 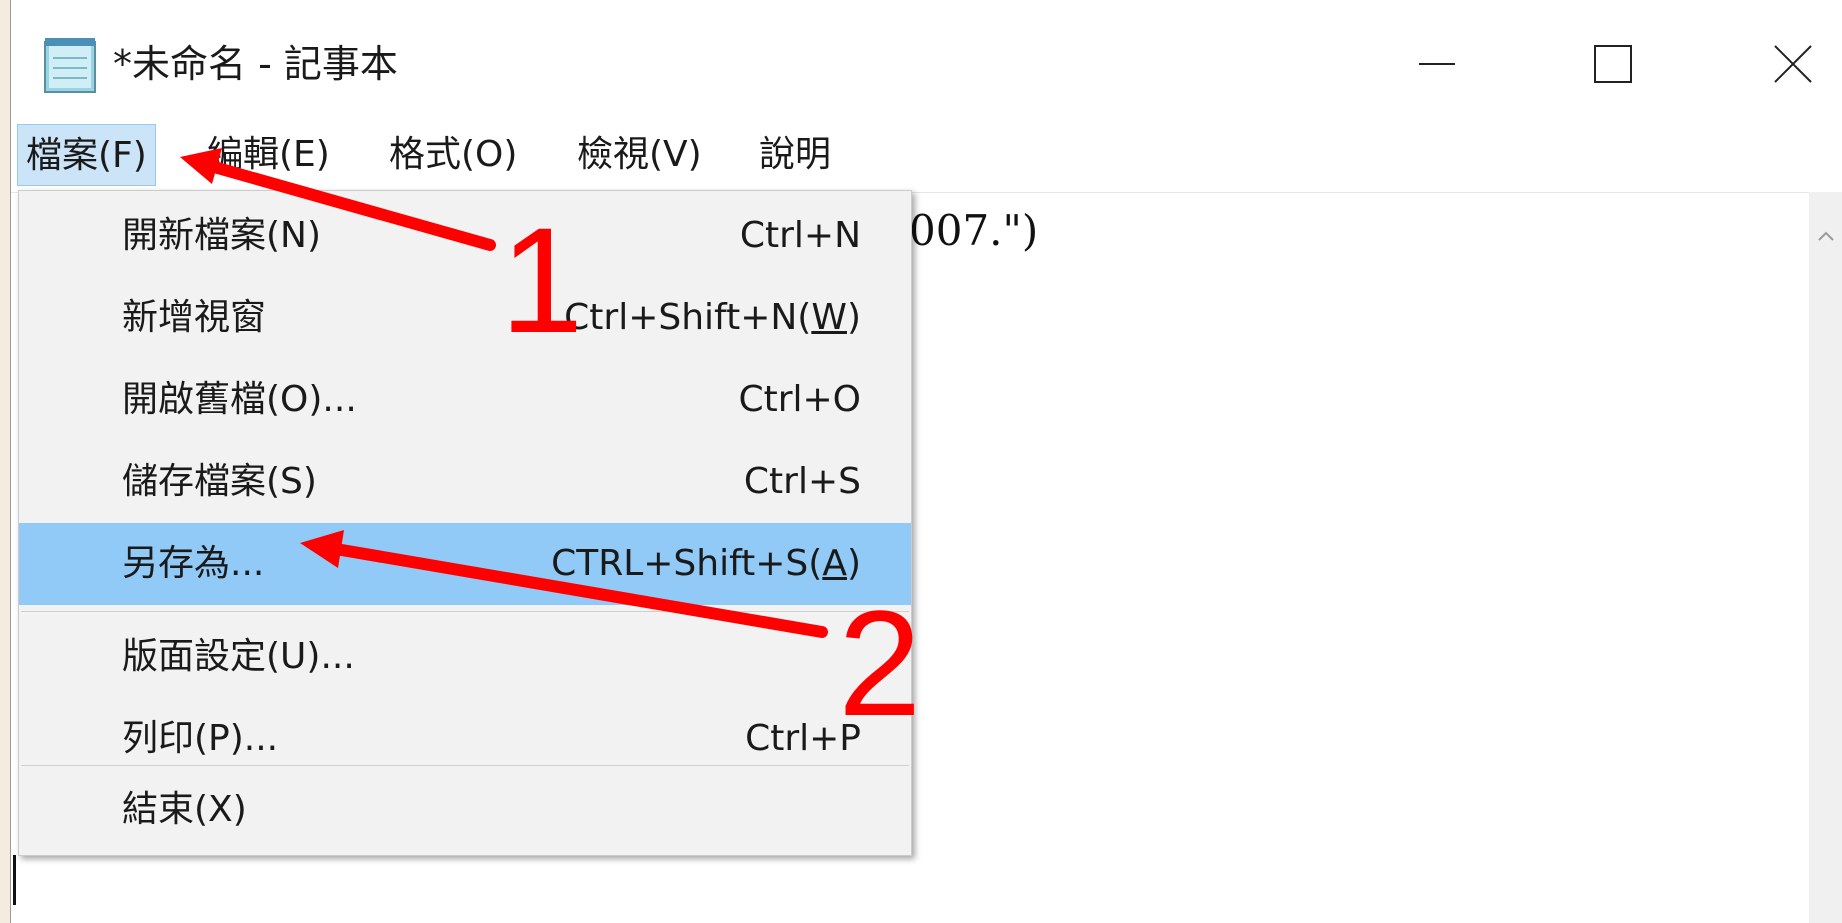 I want to click on menu-item-label: 開新檔案(N), so click(x=222, y=235).